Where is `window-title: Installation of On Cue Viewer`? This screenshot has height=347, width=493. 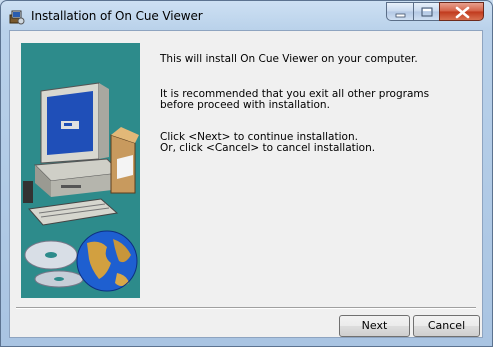 window-title: Installation of On Cue Viewer is located at coordinates (117, 16).